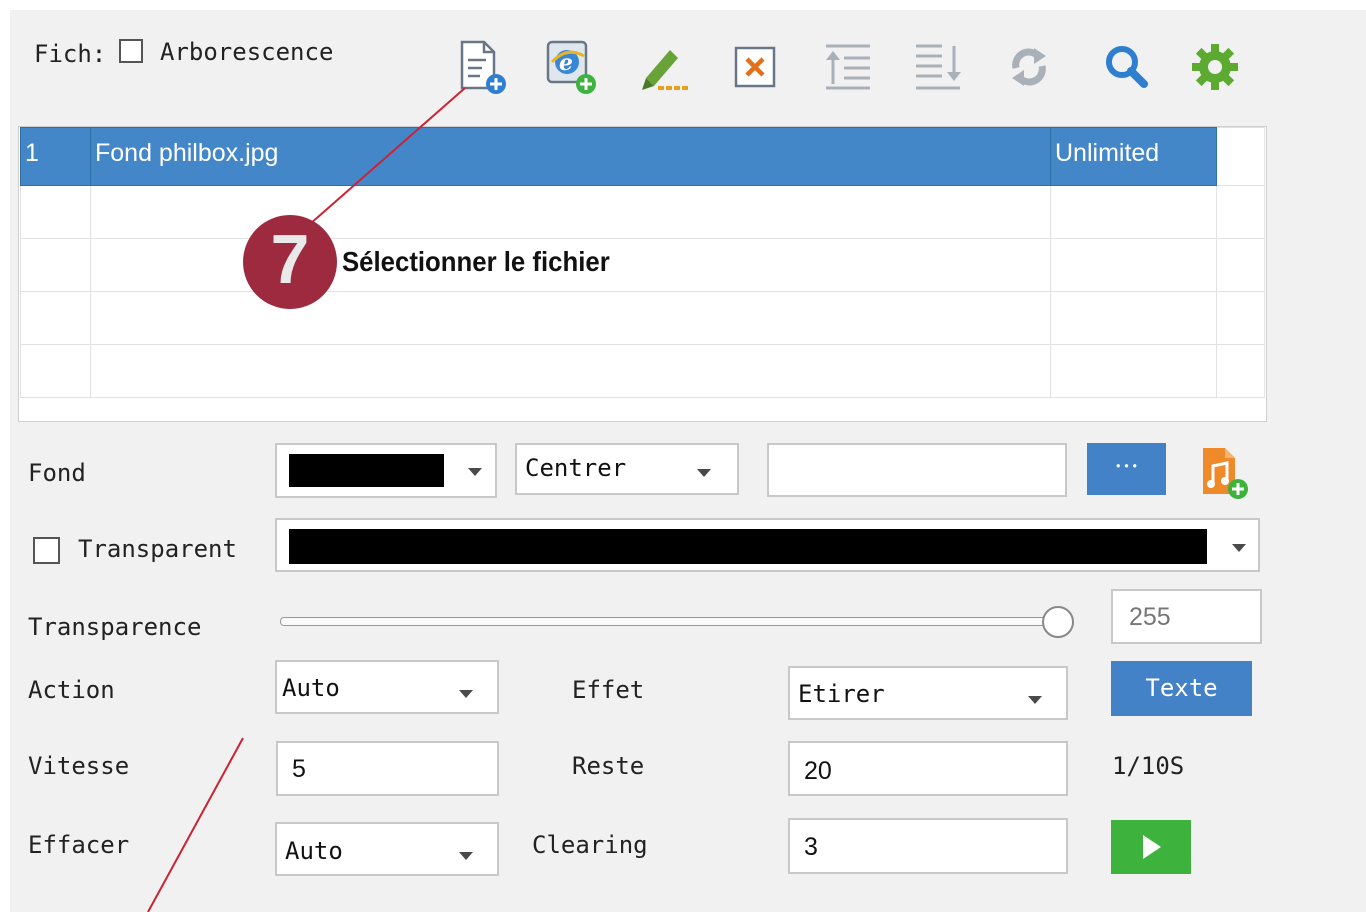 The image size is (1366, 912). What do you see at coordinates (481, 67) in the screenshot?
I see `add-file-icon` at bounding box center [481, 67].